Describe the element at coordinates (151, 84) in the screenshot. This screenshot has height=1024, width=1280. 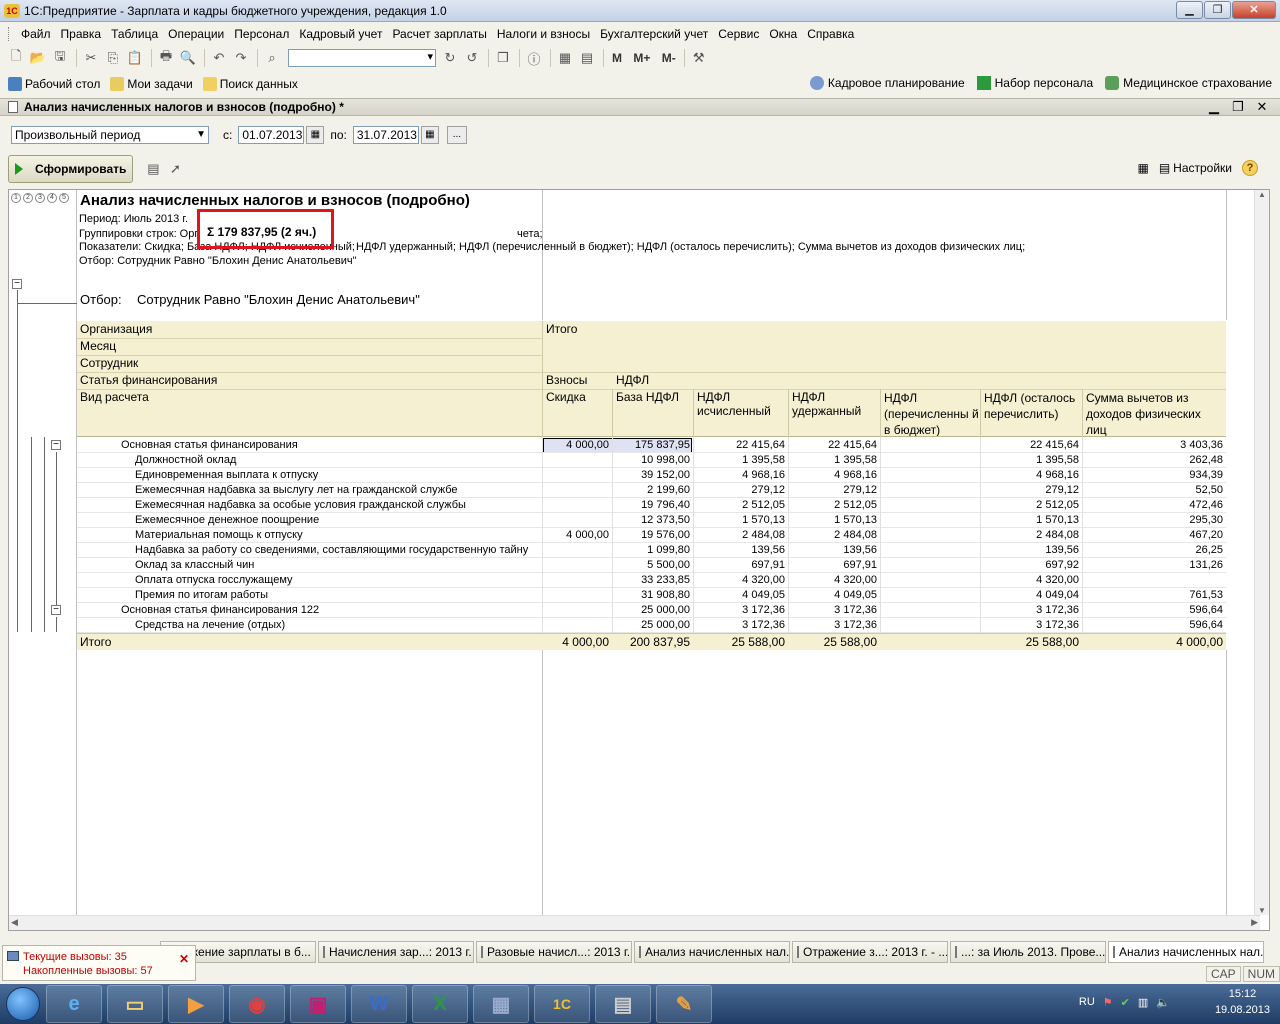
I see `nav-tasks: Мои задачи` at that location.